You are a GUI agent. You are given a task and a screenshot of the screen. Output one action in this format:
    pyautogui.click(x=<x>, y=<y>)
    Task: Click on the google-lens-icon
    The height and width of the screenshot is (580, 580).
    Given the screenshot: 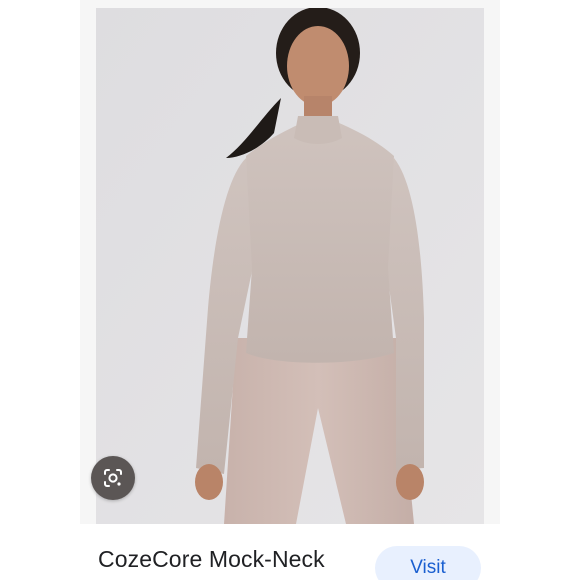 What is the action you would take?
    pyautogui.click(x=113, y=478)
    